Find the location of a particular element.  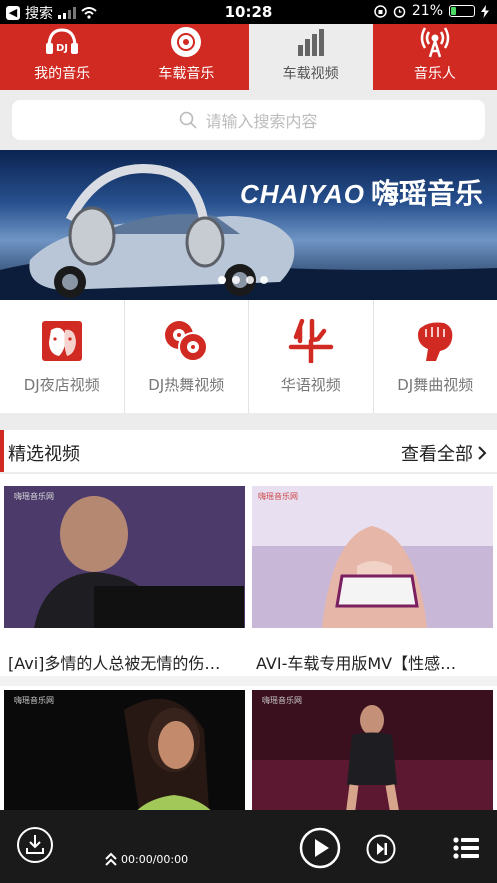

playlist-button is located at coordinates (466, 848).